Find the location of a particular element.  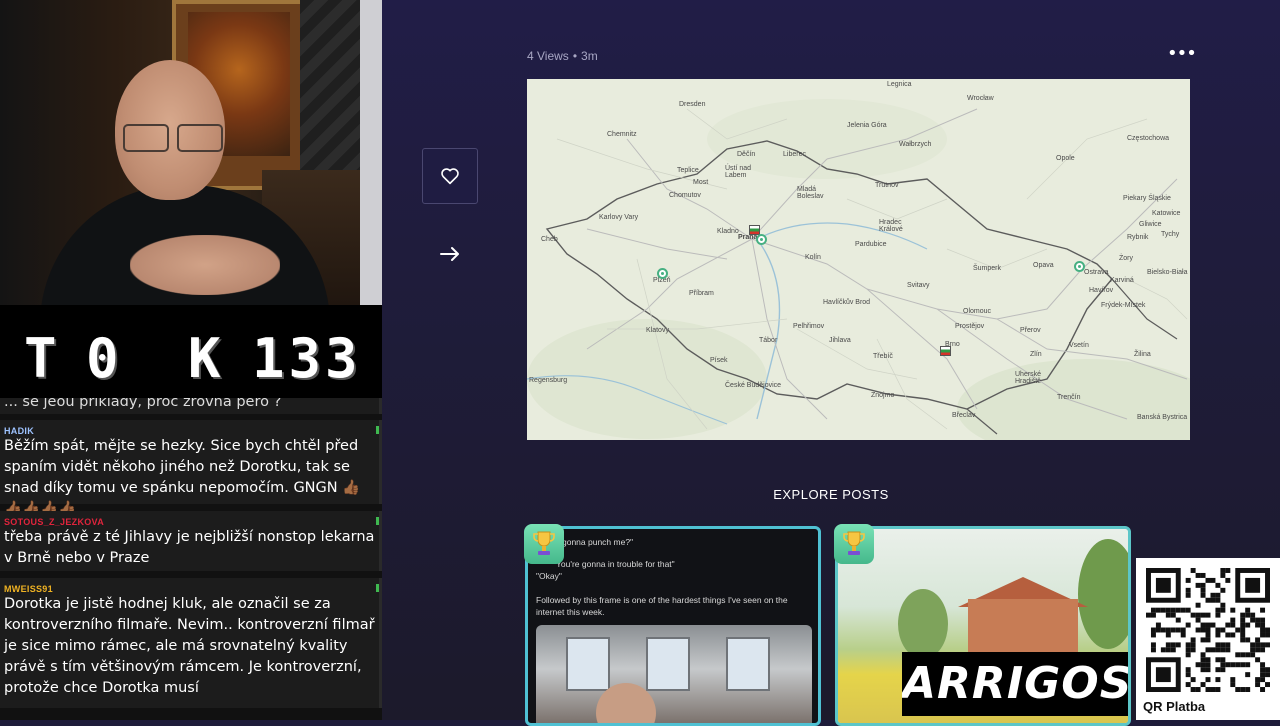

city-label: Legnica is located at coordinates (899, 84).